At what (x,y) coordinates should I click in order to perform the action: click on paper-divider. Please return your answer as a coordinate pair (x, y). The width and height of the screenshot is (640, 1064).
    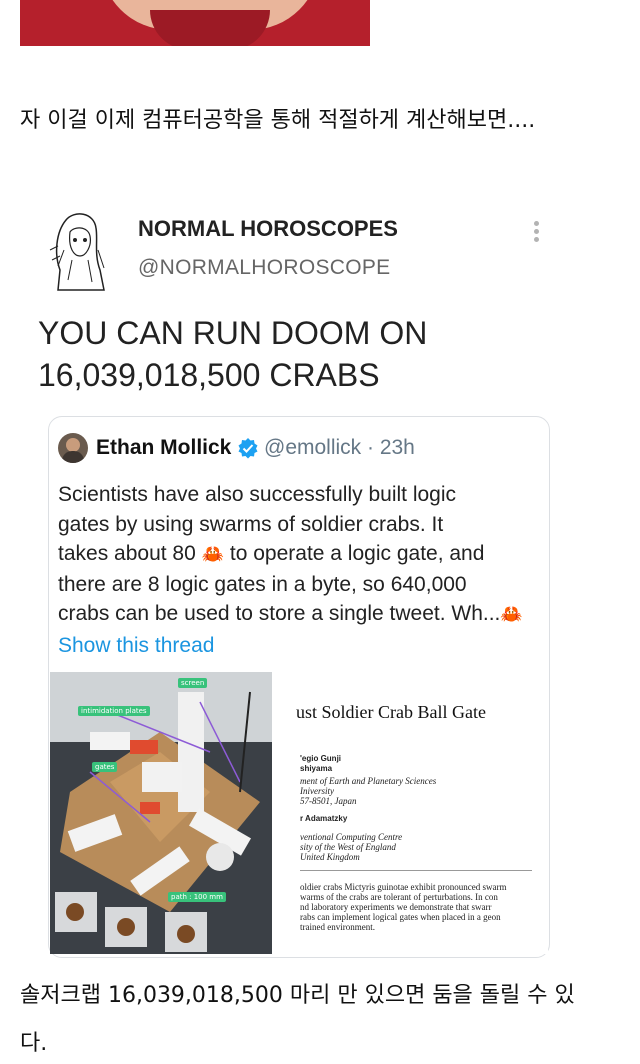
    Looking at the image, I should click on (416, 870).